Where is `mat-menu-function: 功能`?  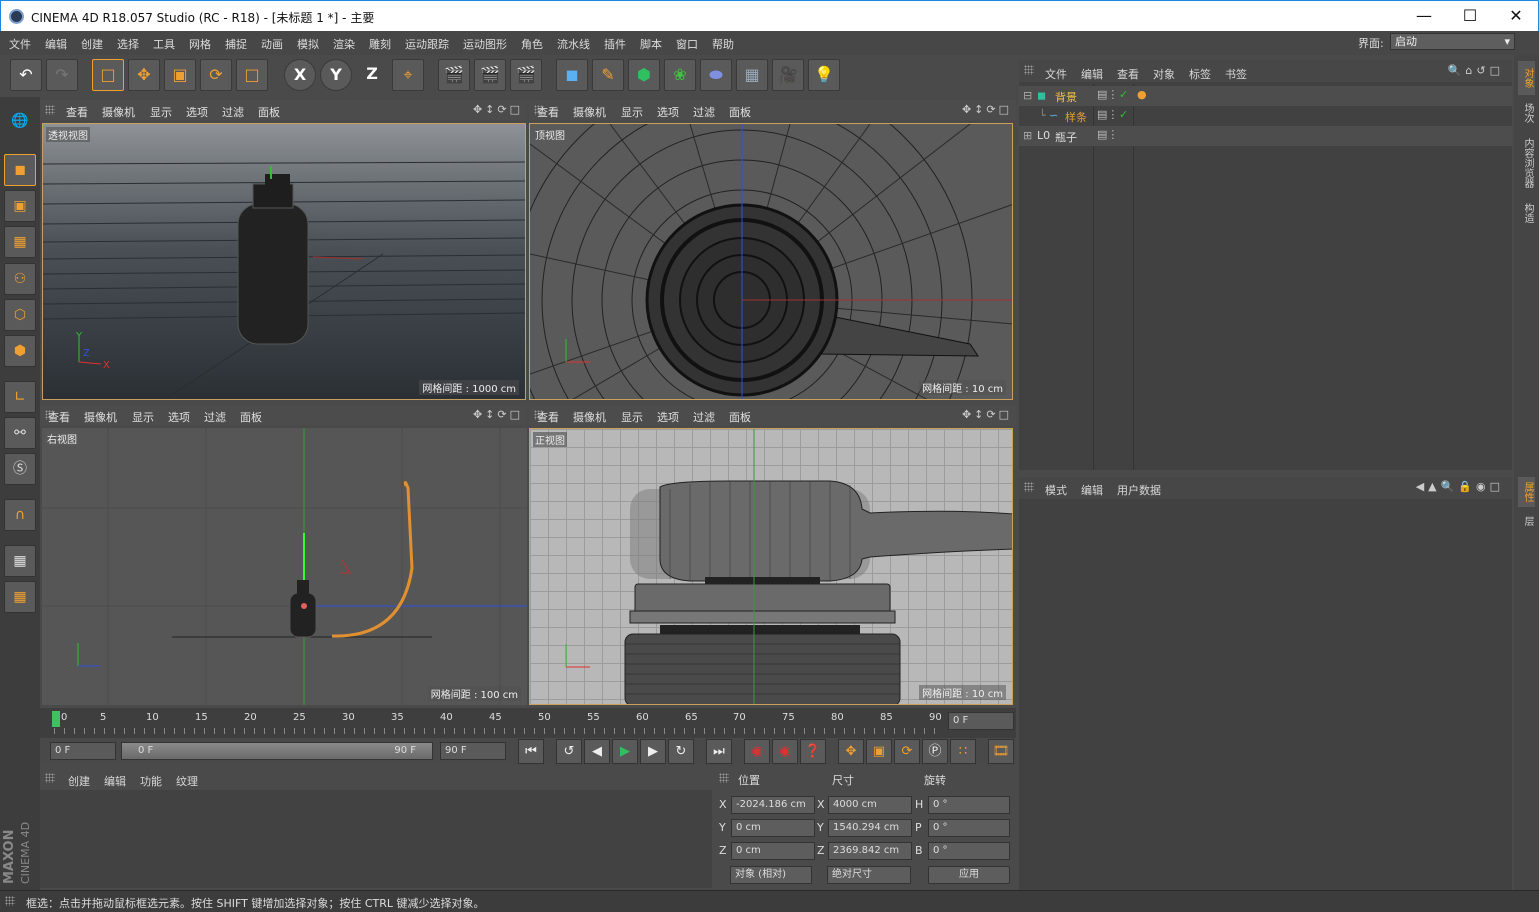
mat-menu-function: 功能 is located at coordinates (151, 781).